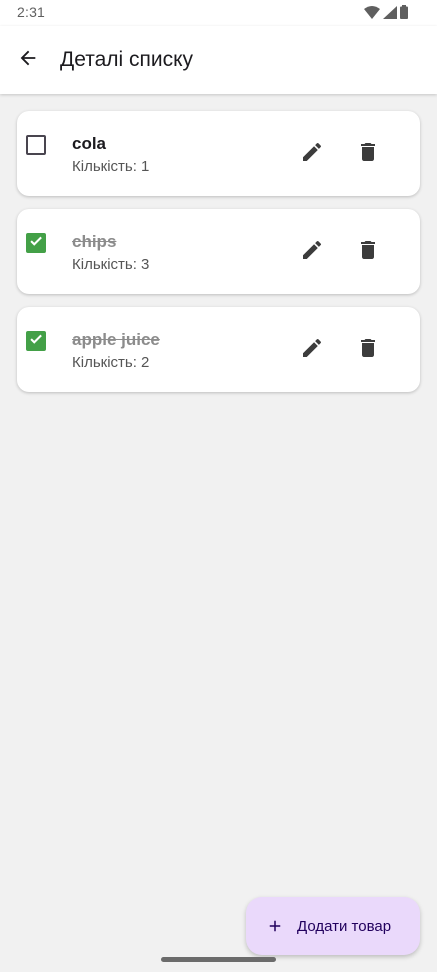  What do you see at coordinates (218, 349) in the screenshot?
I see `list-item: apple juice Кількість: 2` at bounding box center [218, 349].